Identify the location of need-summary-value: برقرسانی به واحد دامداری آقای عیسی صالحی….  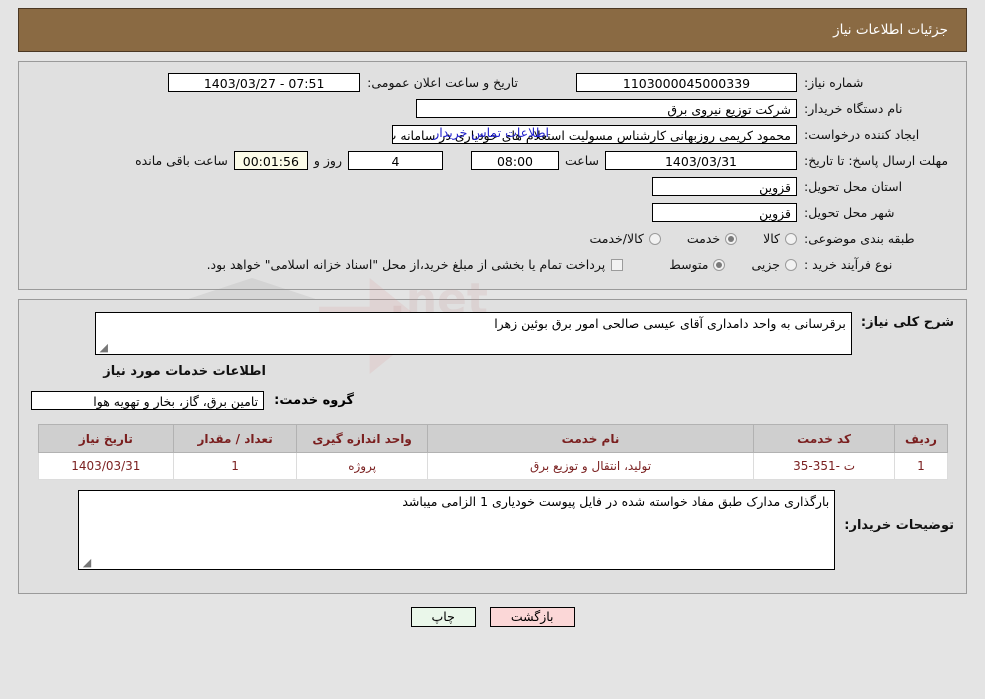
(670, 323).